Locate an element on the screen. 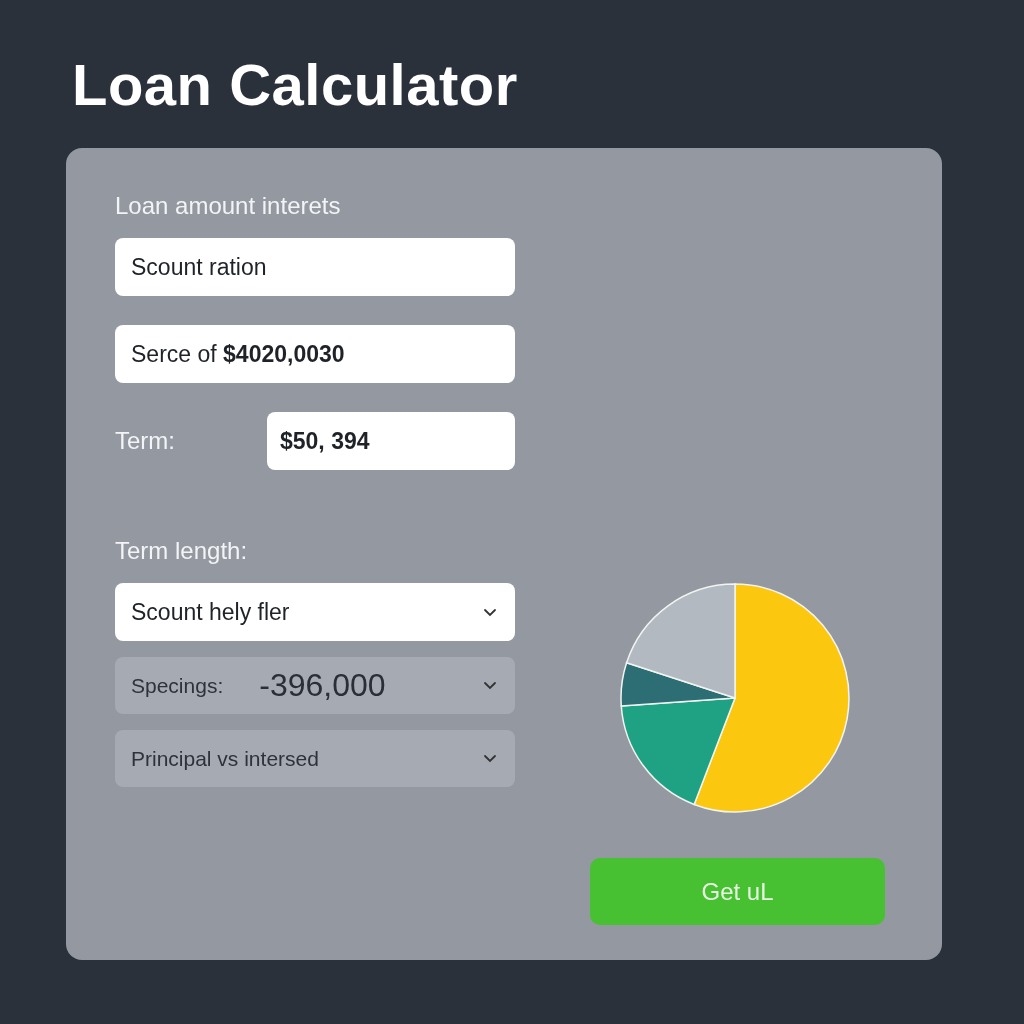 The height and width of the screenshot is (1024, 1024). input-field: Scount ration is located at coordinates (315, 267).